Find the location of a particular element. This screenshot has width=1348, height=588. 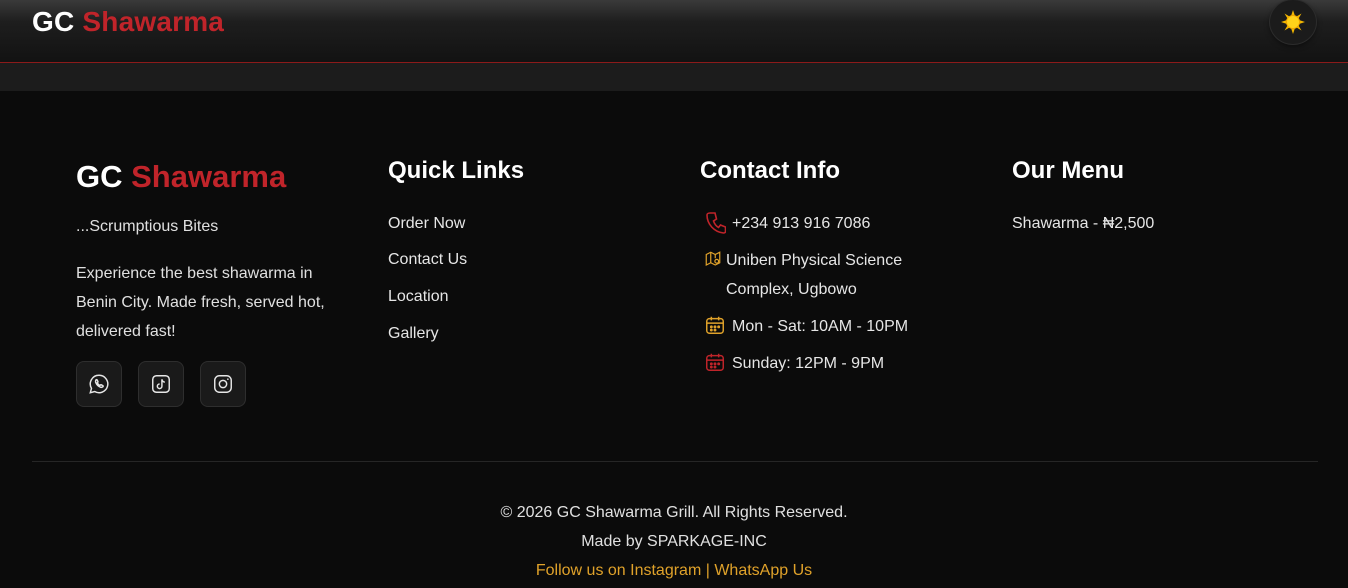

calendar-icon is located at coordinates (715, 325).